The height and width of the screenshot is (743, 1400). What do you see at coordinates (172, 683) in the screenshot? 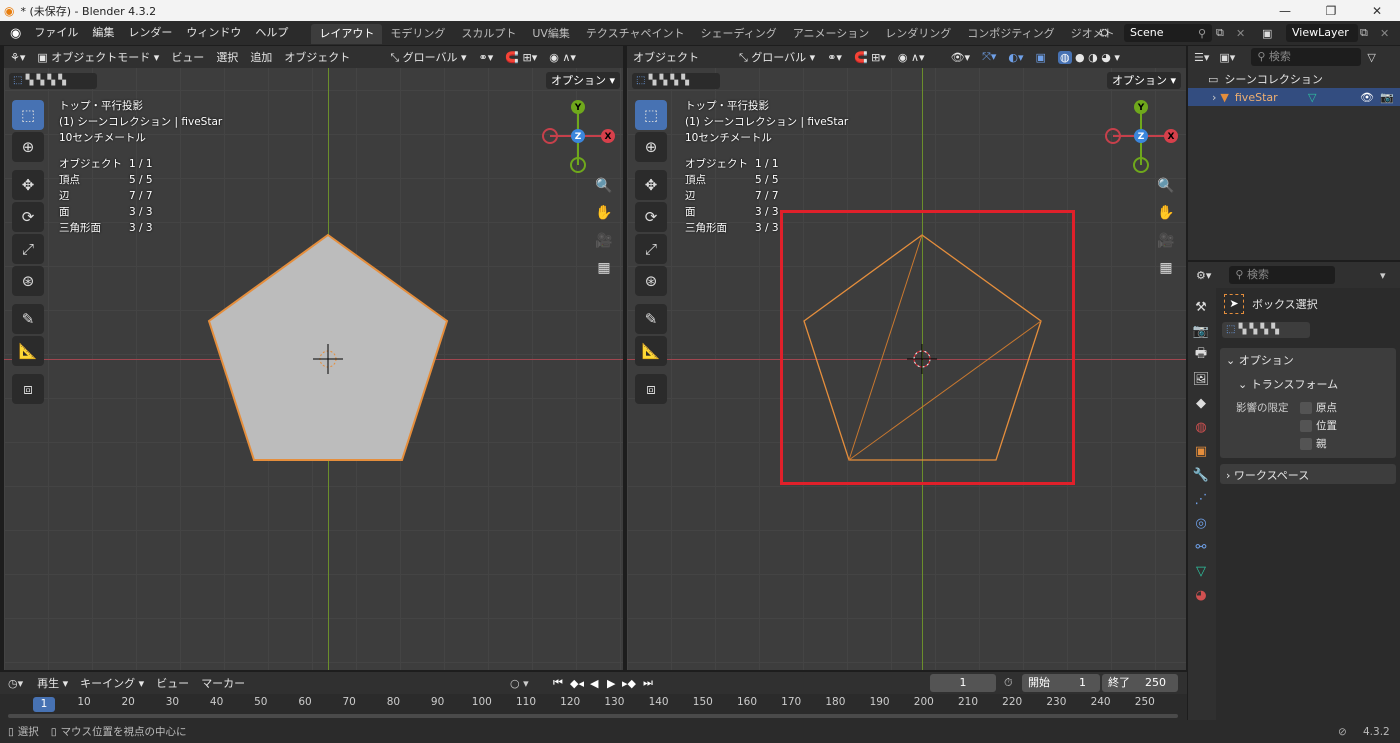
I see `menu-timeline-view: ビュー` at bounding box center [172, 683].